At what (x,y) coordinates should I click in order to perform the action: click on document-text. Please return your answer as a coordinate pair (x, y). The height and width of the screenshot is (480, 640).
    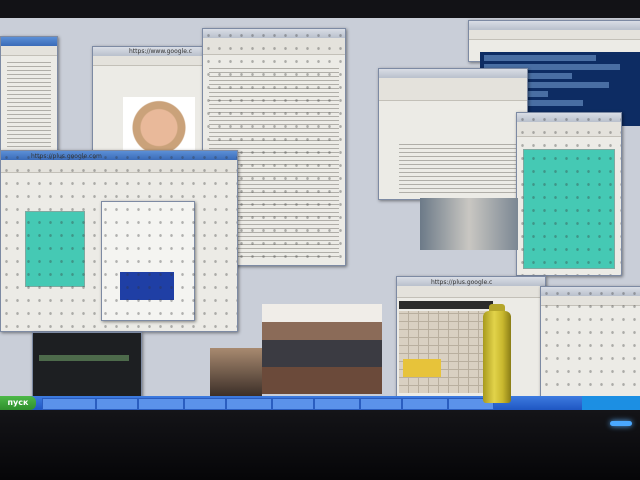
    Looking at the image, I should click on (458, 167).